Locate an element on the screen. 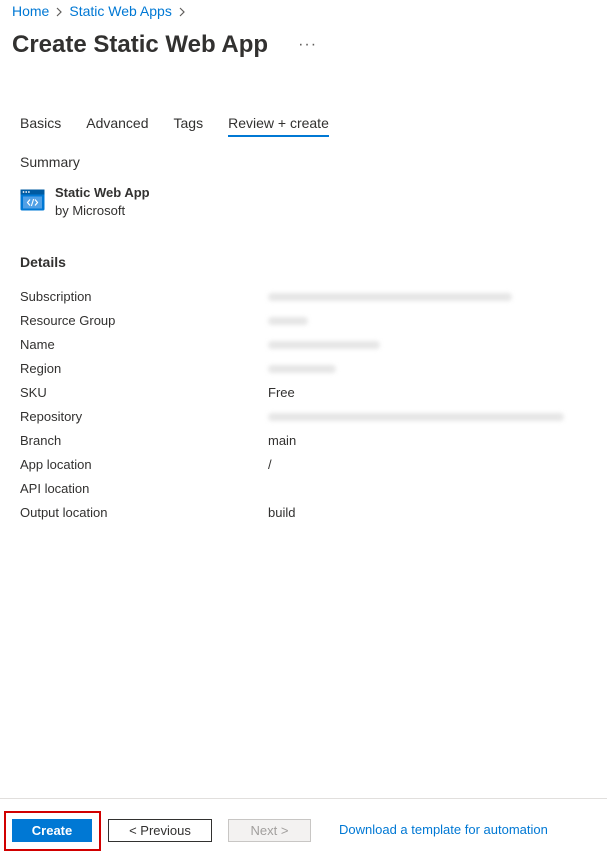  previous-button: < Previous is located at coordinates (160, 830).